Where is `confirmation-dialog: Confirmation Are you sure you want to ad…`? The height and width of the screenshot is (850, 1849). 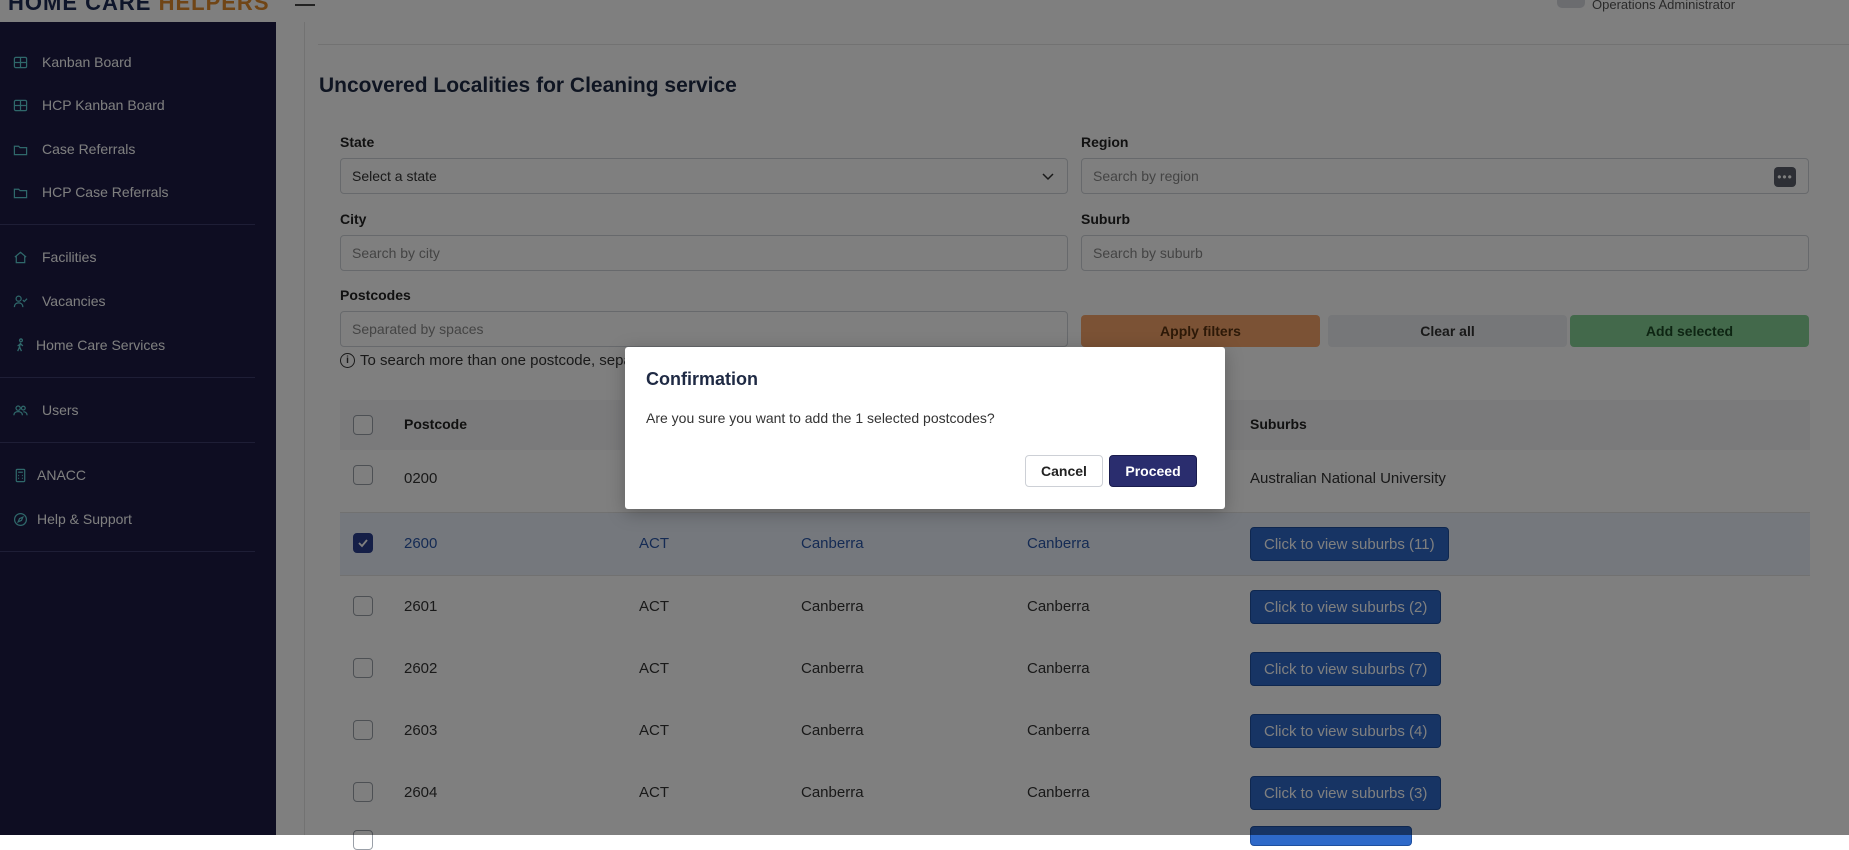 confirmation-dialog: Confirmation Are you sure you want to ad… is located at coordinates (925, 428).